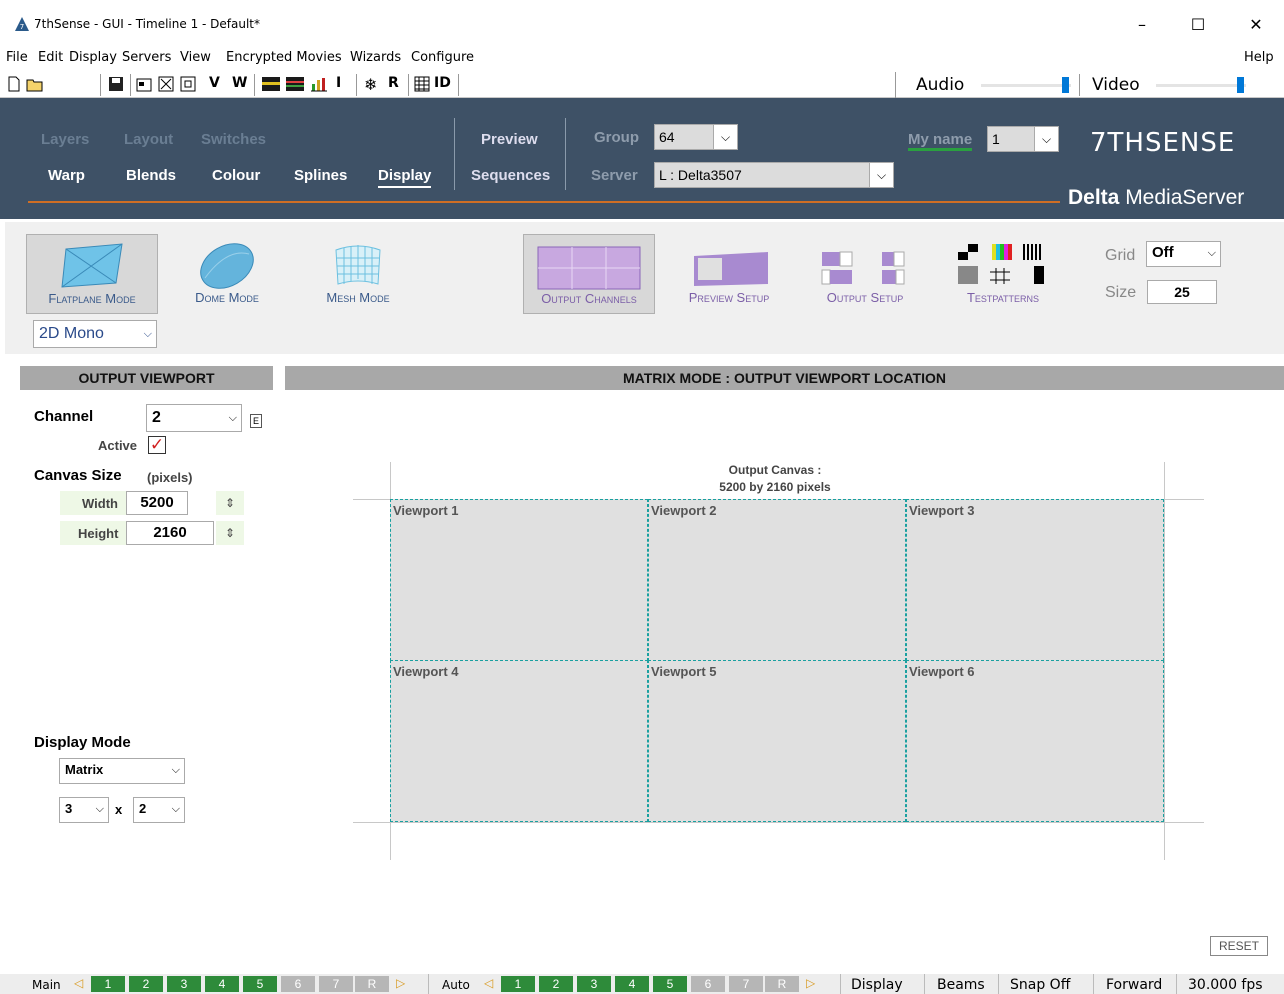 This screenshot has height=994, width=1284. What do you see at coordinates (422, 84) in the screenshot?
I see `grid-icon` at bounding box center [422, 84].